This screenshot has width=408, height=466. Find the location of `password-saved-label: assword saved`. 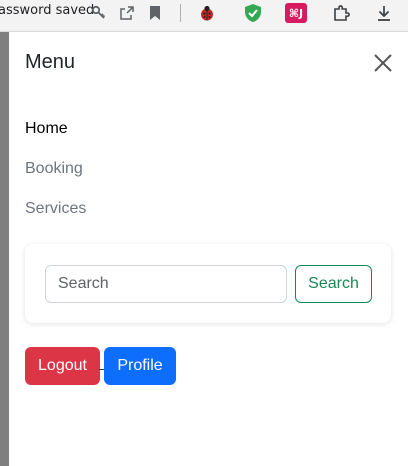

password-saved-label: assword saved is located at coordinates (47, 10).